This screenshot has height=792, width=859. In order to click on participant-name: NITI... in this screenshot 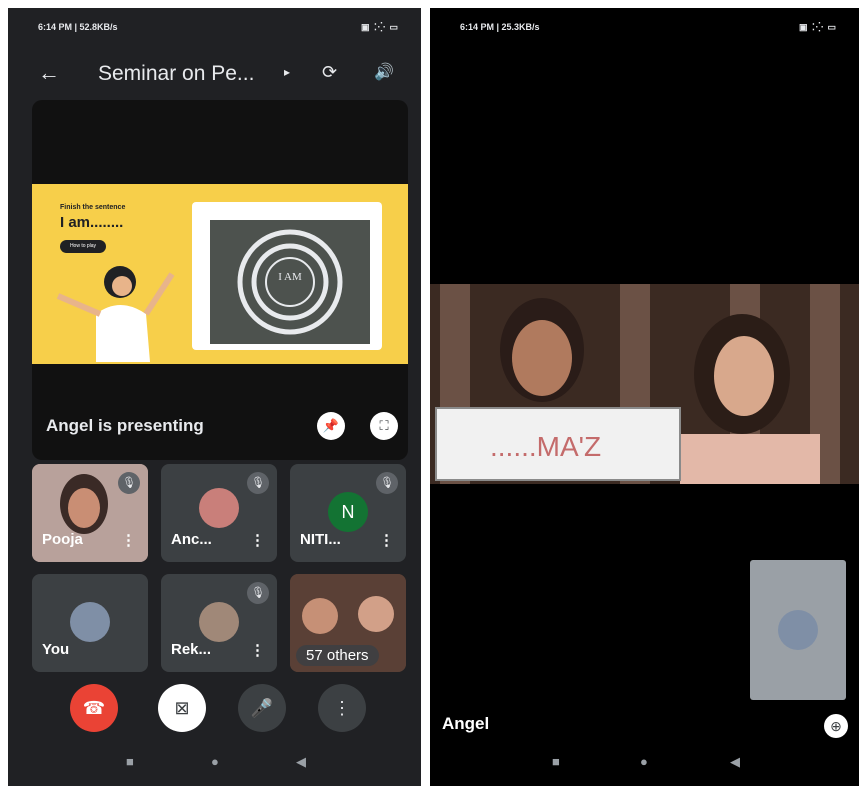, I will do `click(320, 539)`.